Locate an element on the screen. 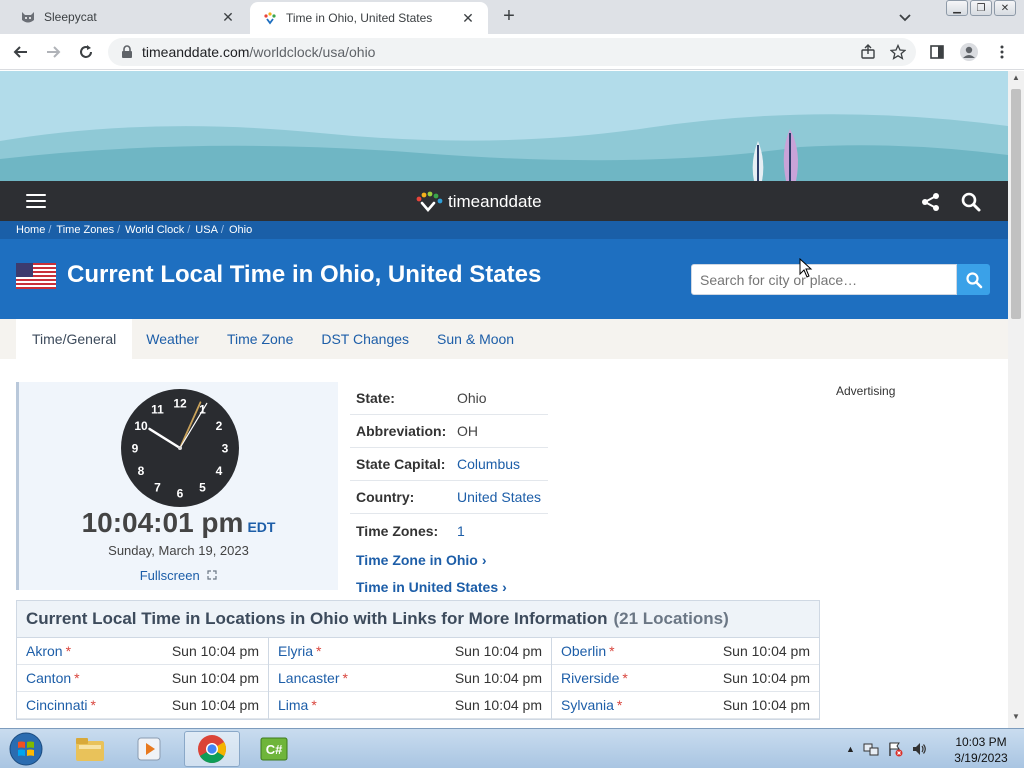 The width and height of the screenshot is (1024, 768). table-row: Cincinnati * Sun 10:04 pm is located at coordinates (142, 705).